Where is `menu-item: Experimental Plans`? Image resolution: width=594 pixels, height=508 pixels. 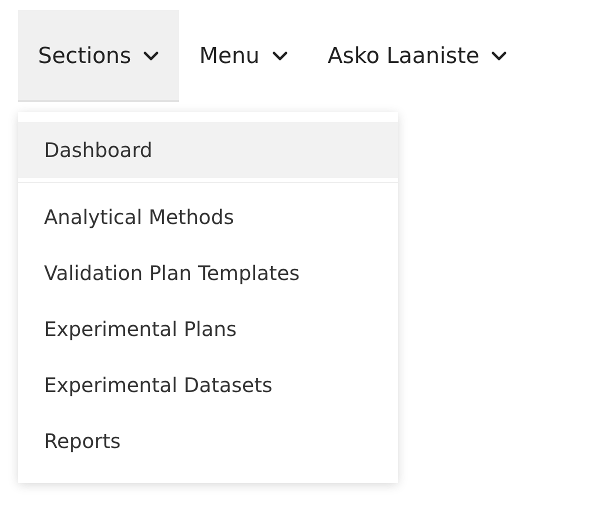 menu-item: Experimental Plans is located at coordinates (208, 329).